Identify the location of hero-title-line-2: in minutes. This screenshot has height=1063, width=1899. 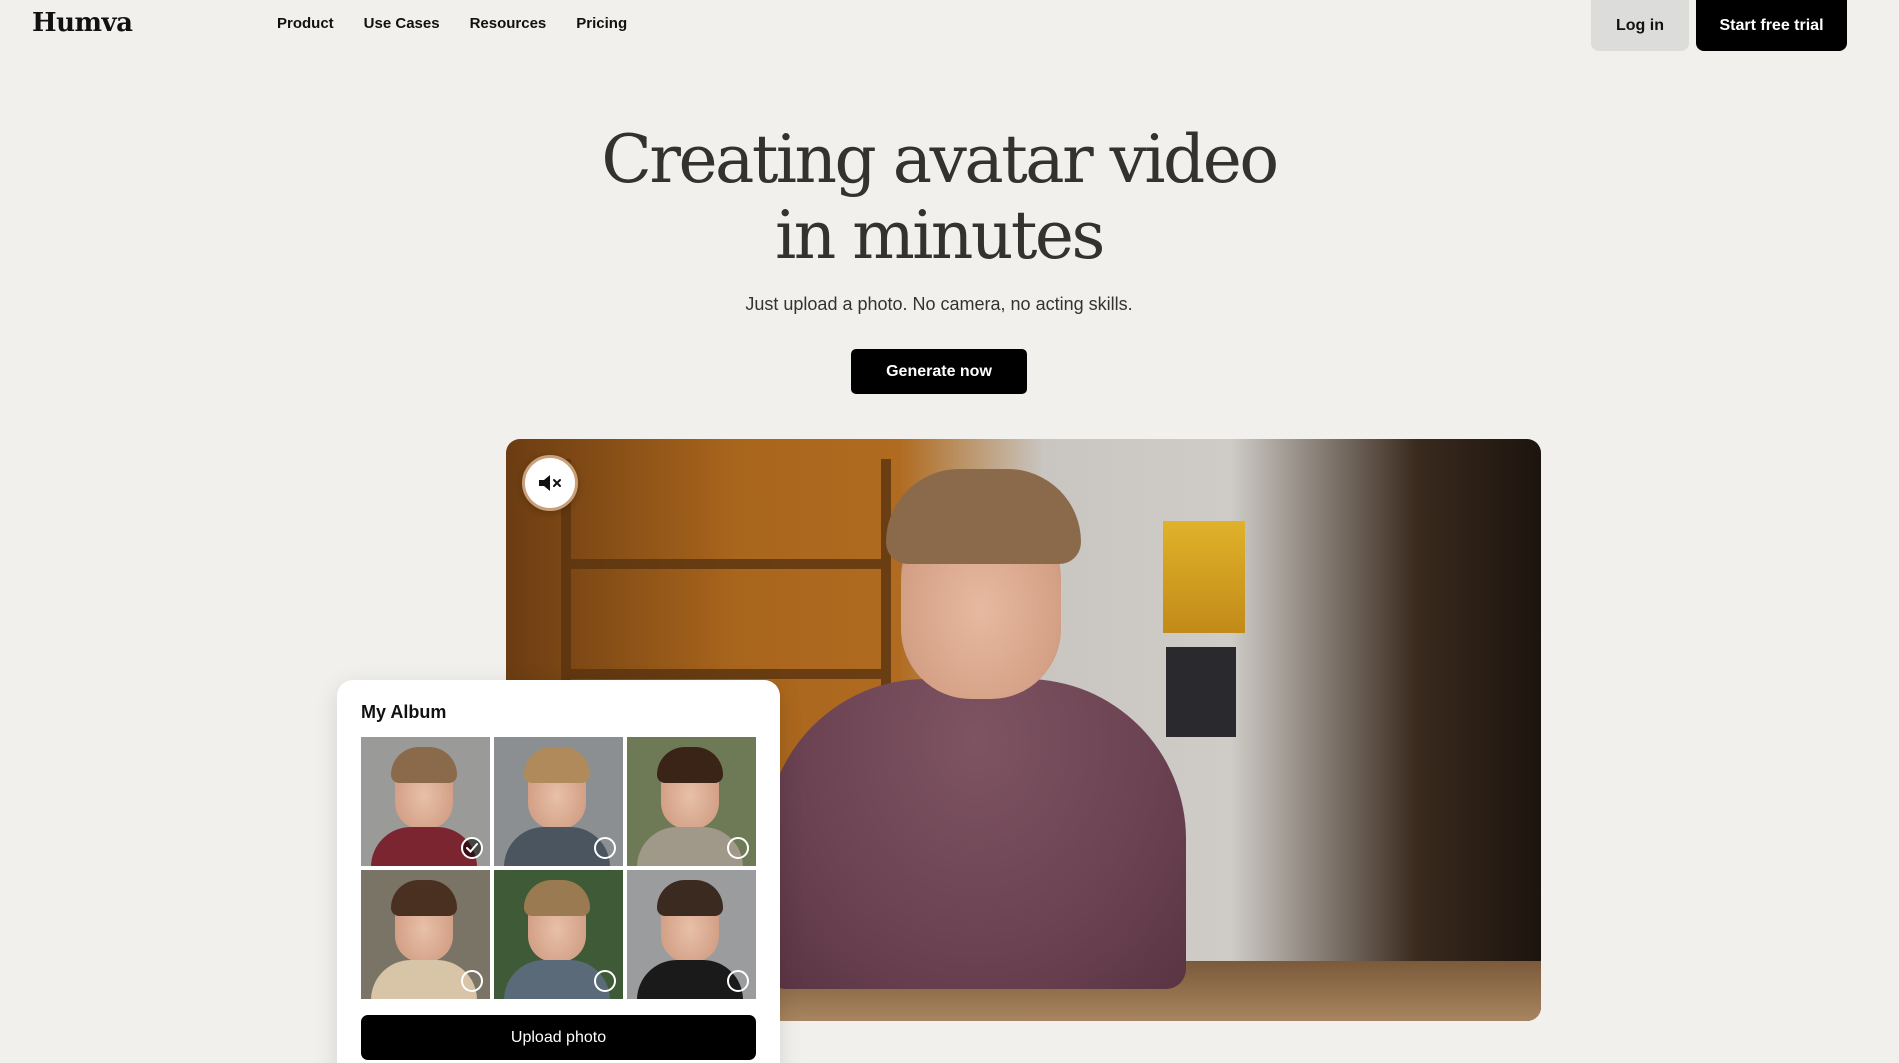
(940, 235).